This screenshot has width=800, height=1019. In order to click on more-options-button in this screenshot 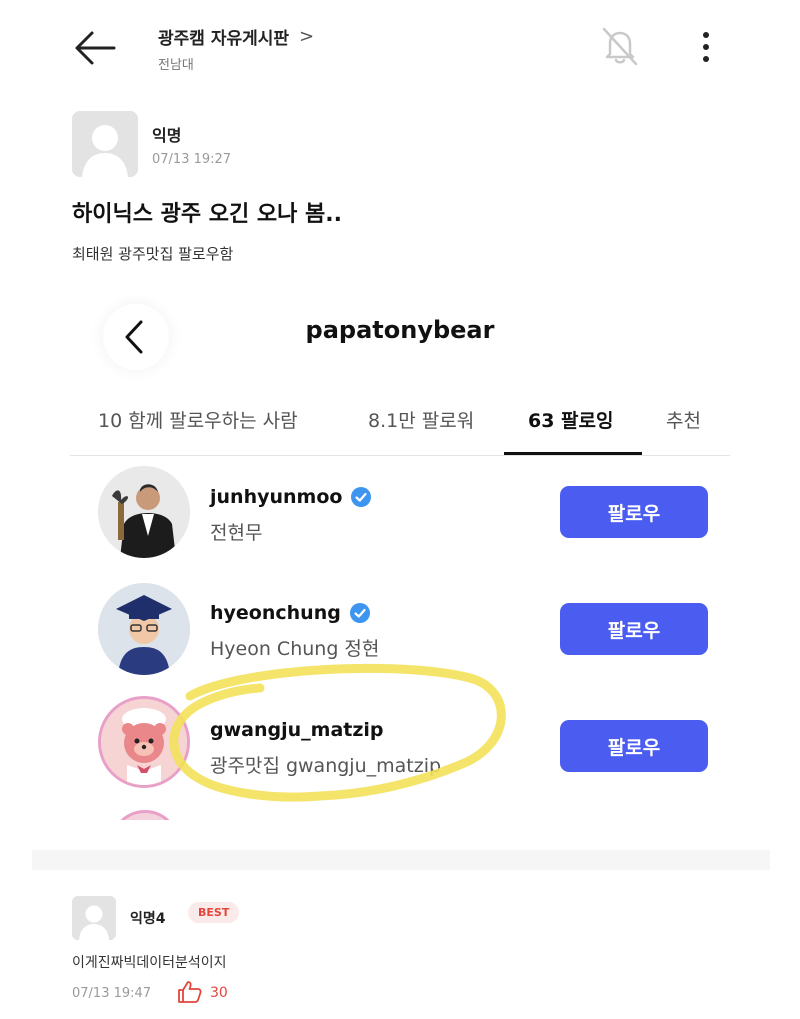, I will do `click(706, 47)`.